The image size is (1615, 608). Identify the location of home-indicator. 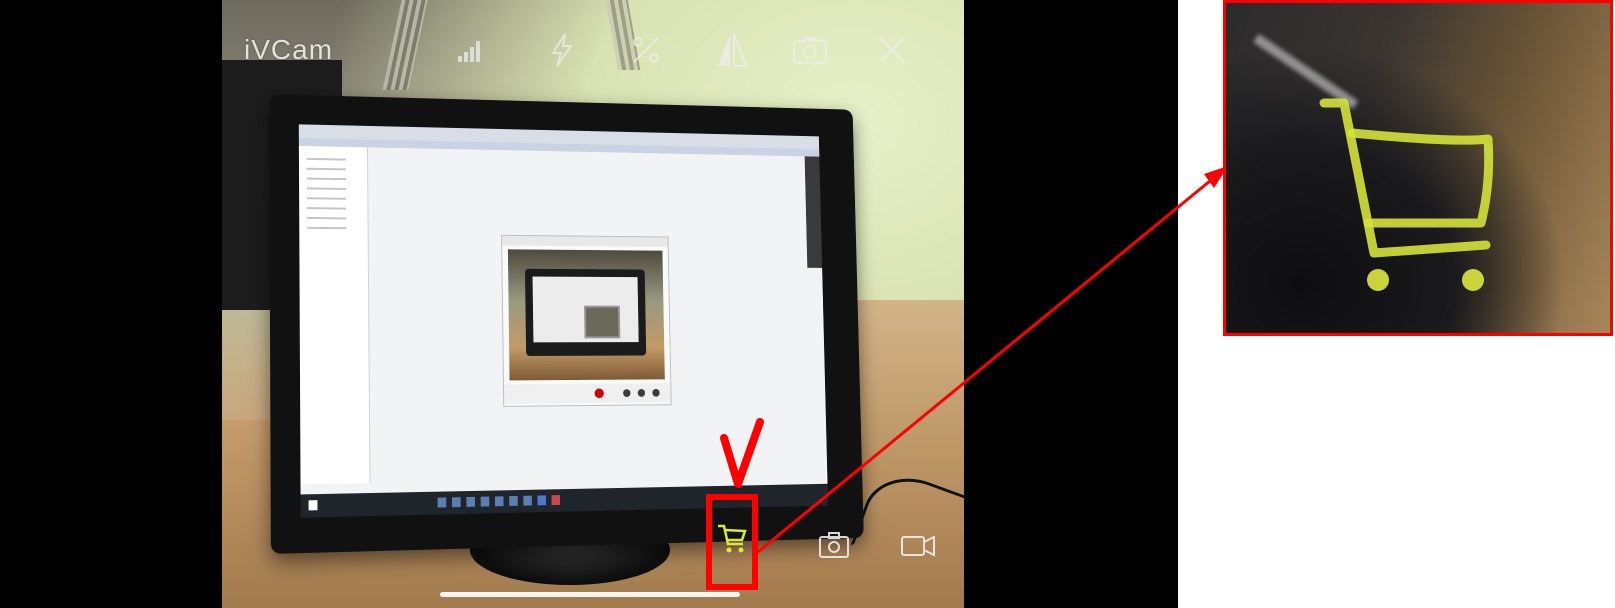
(590, 594).